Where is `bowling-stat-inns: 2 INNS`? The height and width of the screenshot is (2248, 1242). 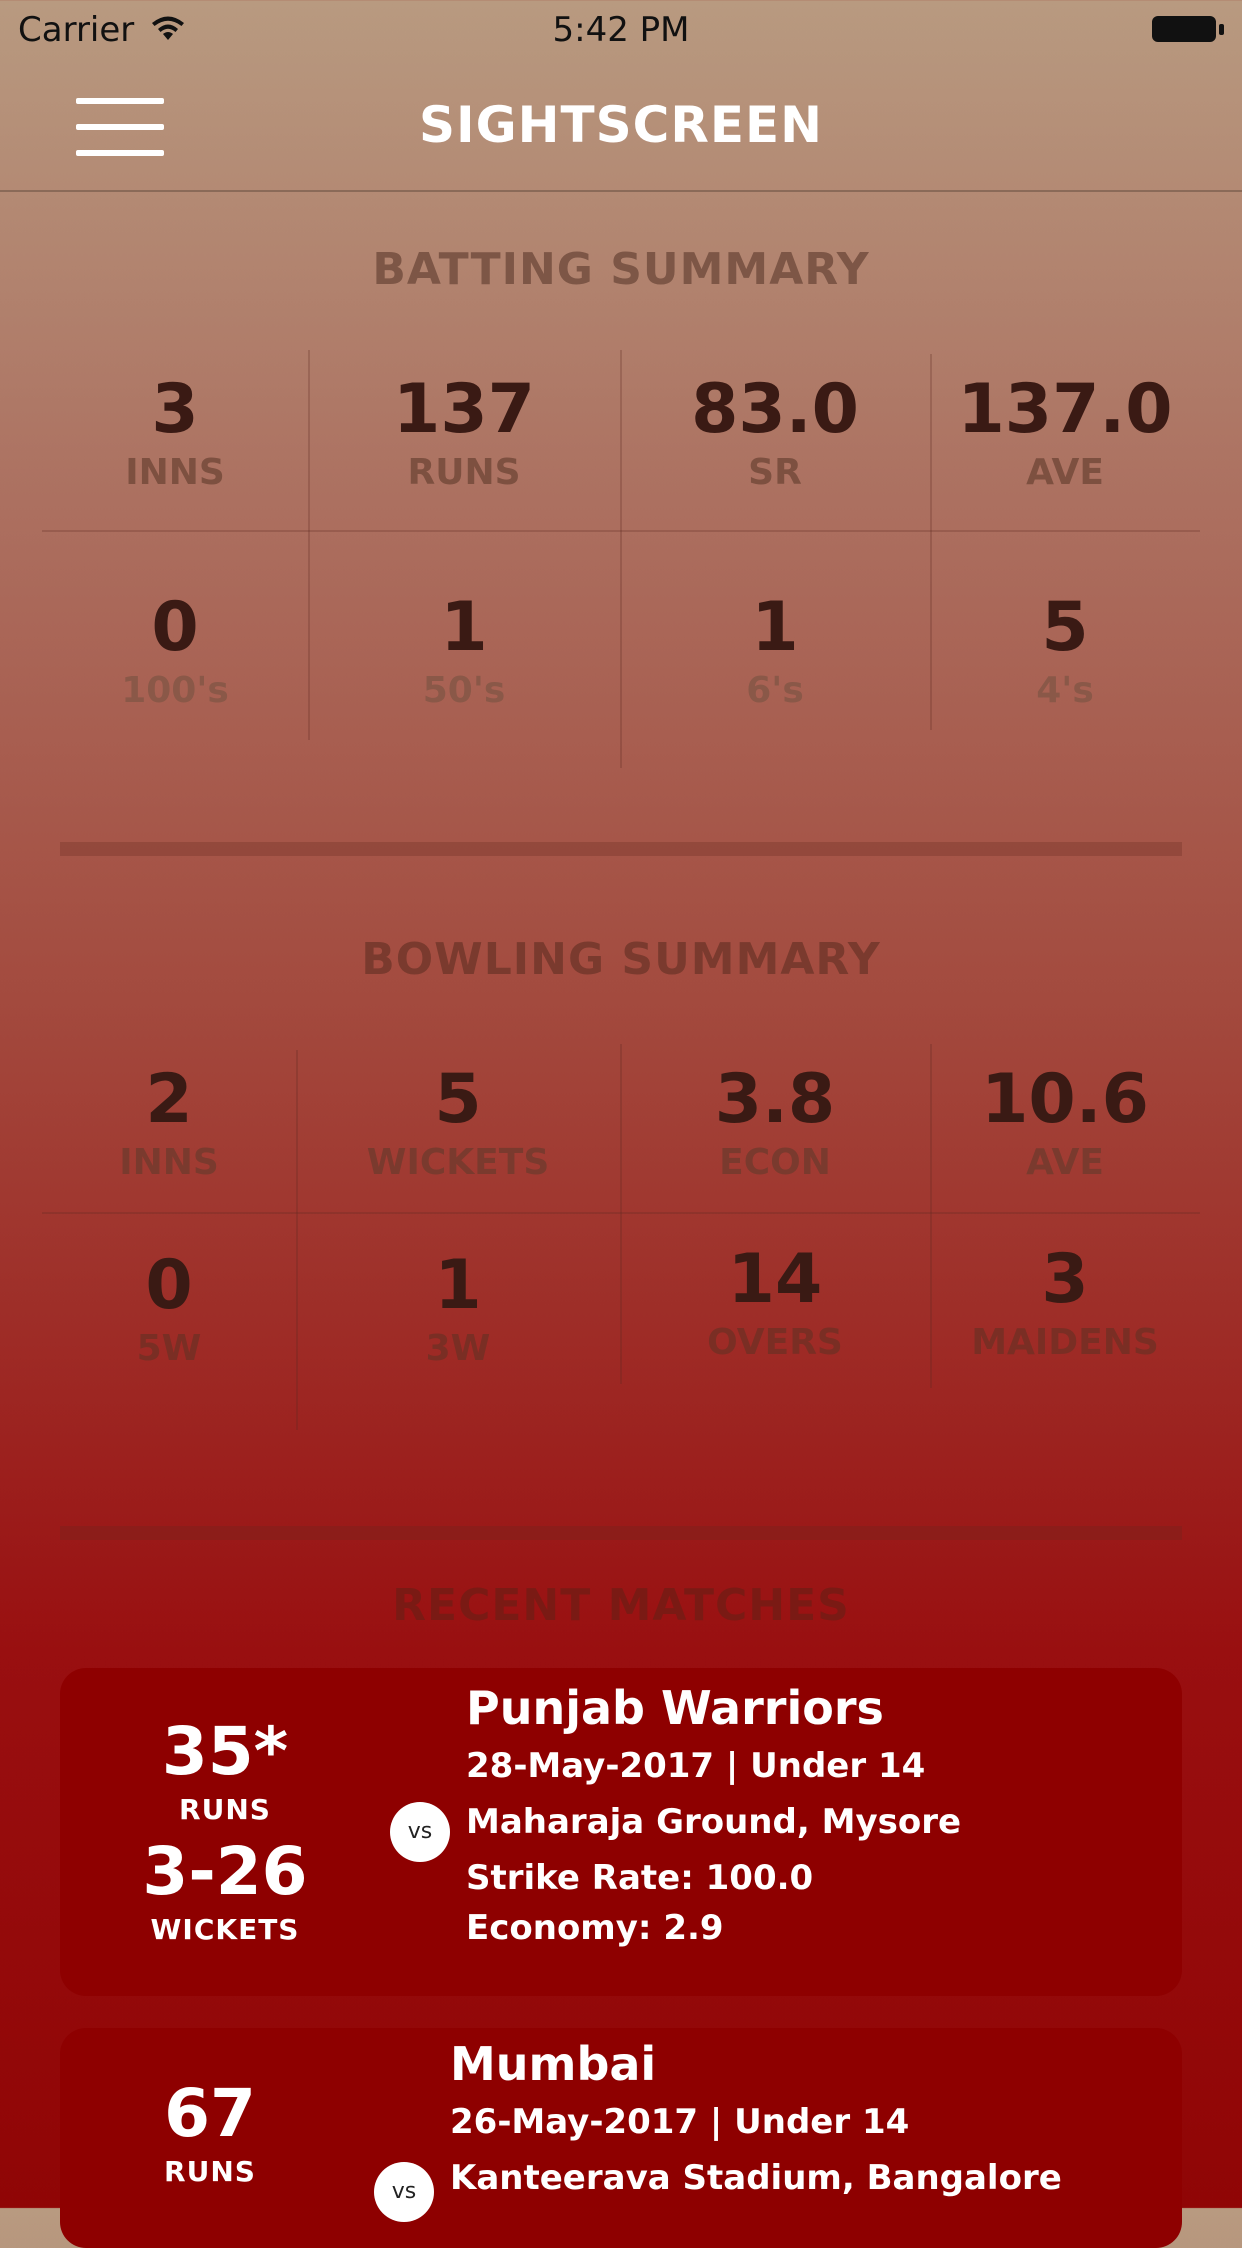 bowling-stat-inns: 2 INNS is located at coordinates (169, 1121).